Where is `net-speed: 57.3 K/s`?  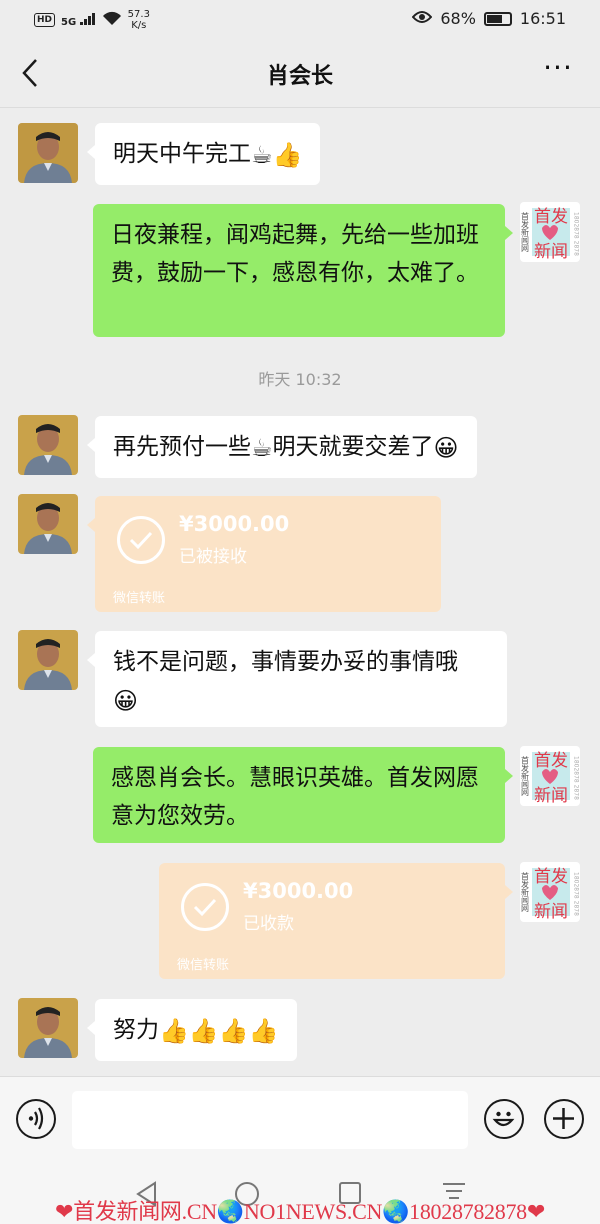
net-speed: 57.3 K/s is located at coordinates (139, 20).